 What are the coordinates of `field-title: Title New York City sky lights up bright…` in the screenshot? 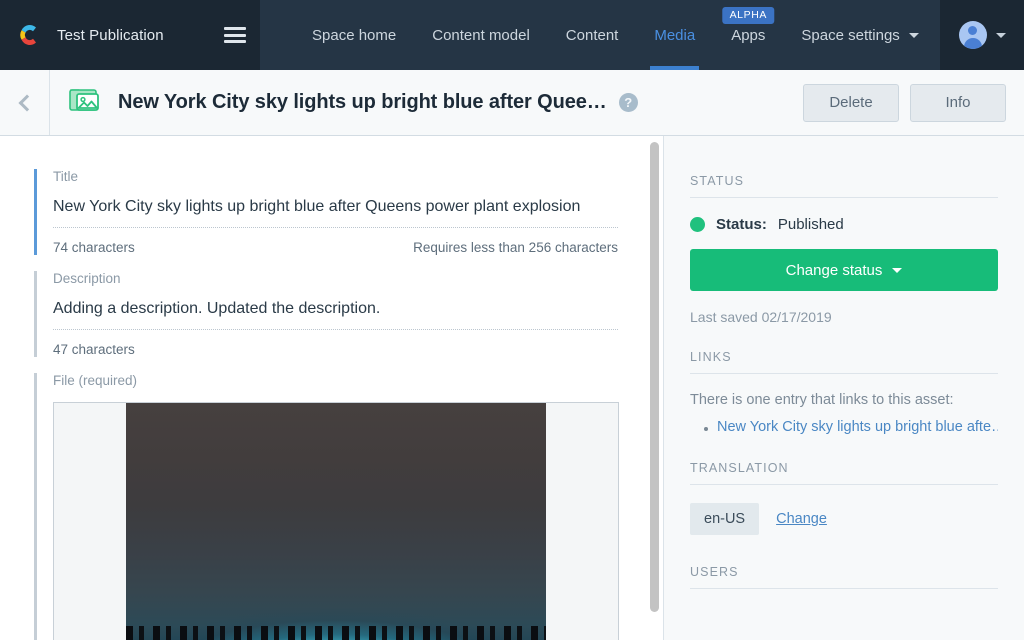 It's located at (326, 212).